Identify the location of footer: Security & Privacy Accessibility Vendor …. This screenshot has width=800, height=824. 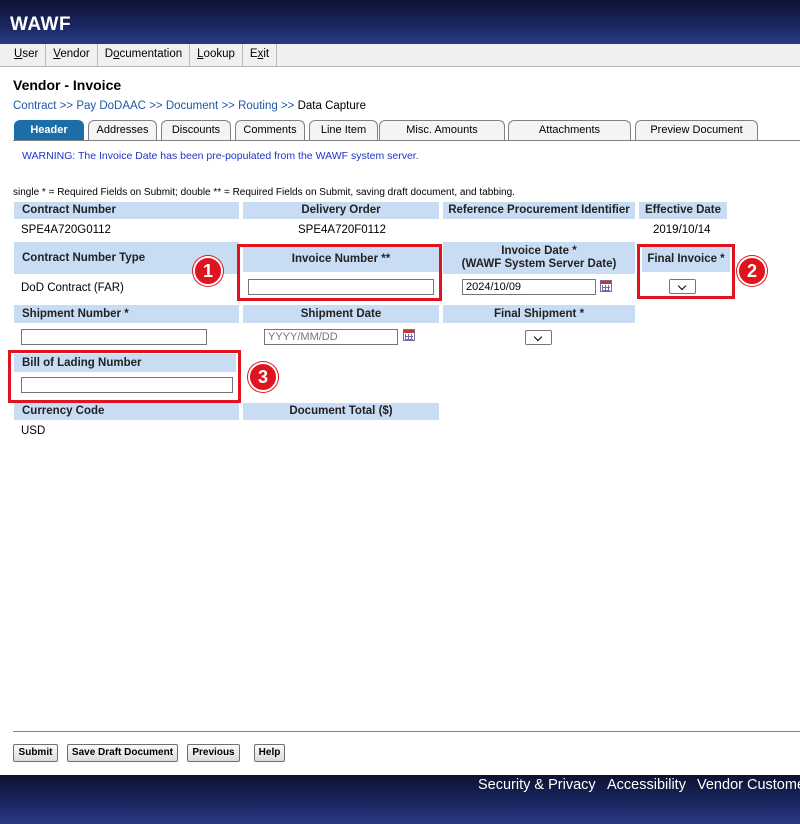
(400, 799).